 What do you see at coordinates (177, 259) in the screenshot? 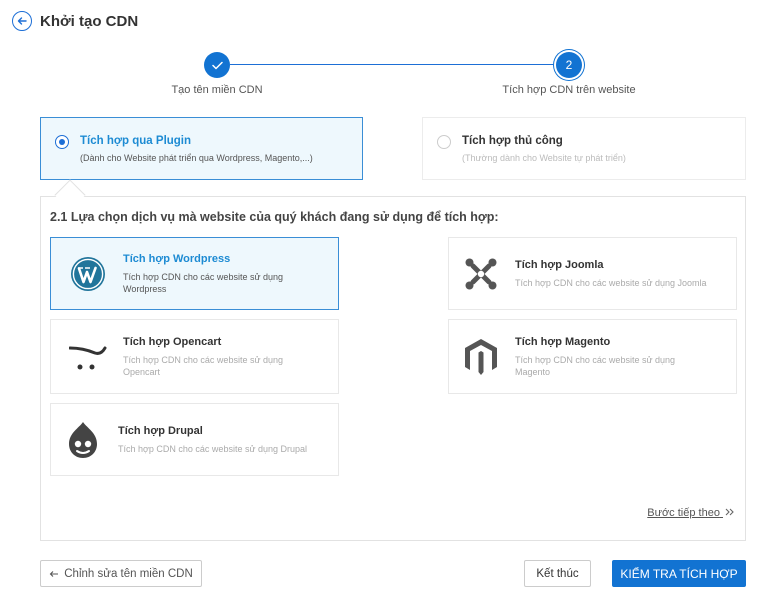
I see `card-wordpress-title: Tích hợp Wordpress` at bounding box center [177, 259].